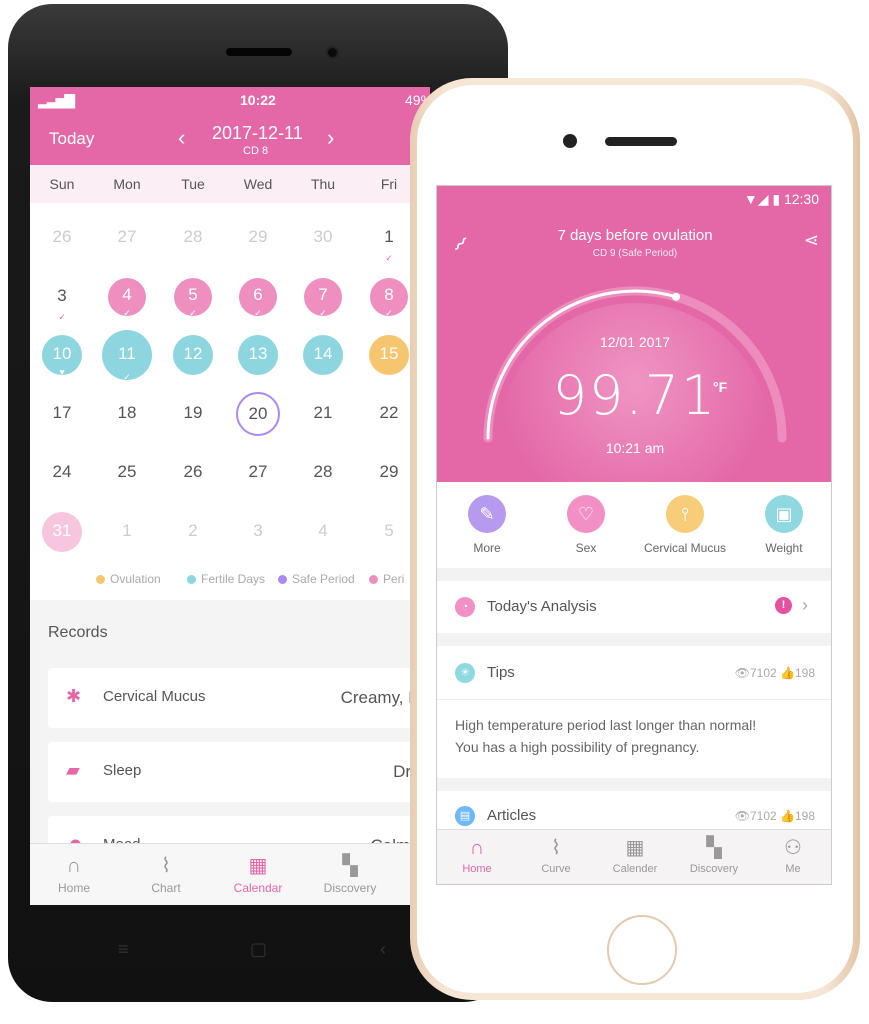  What do you see at coordinates (783, 605) in the screenshot?
I see `alert-icon: !` at bounding box center [783, 605].